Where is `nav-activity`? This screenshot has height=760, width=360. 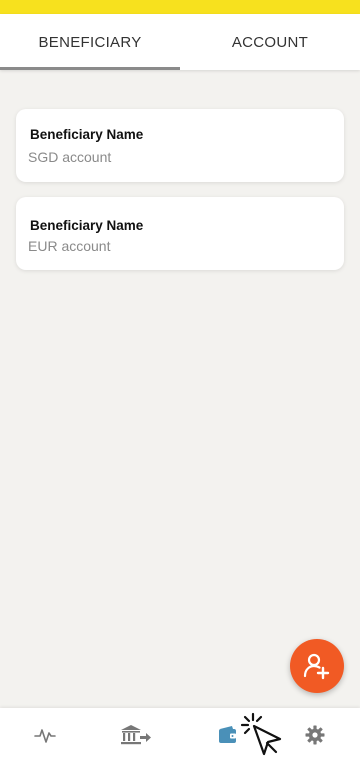
nav-activity is located at coordinates (45, 735).